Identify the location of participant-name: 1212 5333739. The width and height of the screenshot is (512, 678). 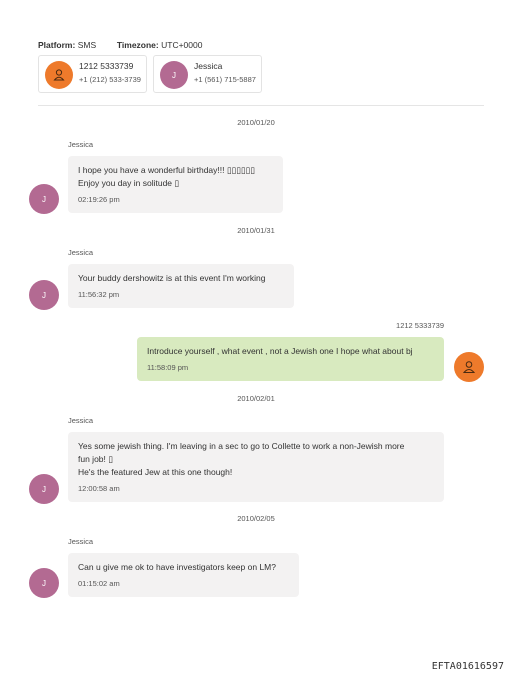
(106, 66).